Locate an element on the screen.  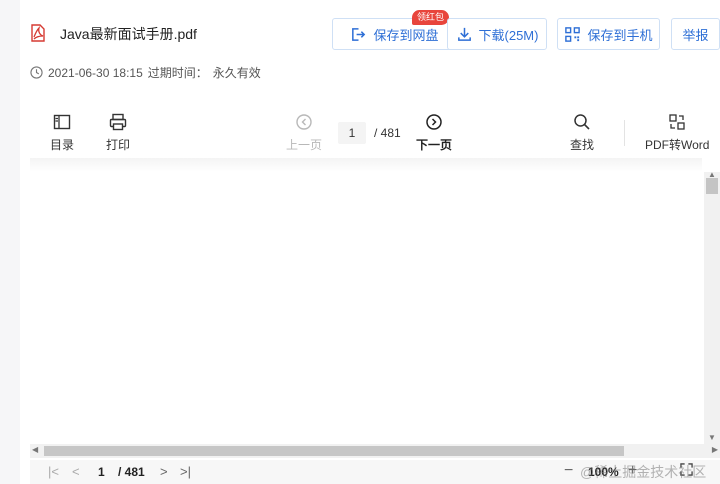
download-label: 下载(25M) is located at coordinates (508, 35).